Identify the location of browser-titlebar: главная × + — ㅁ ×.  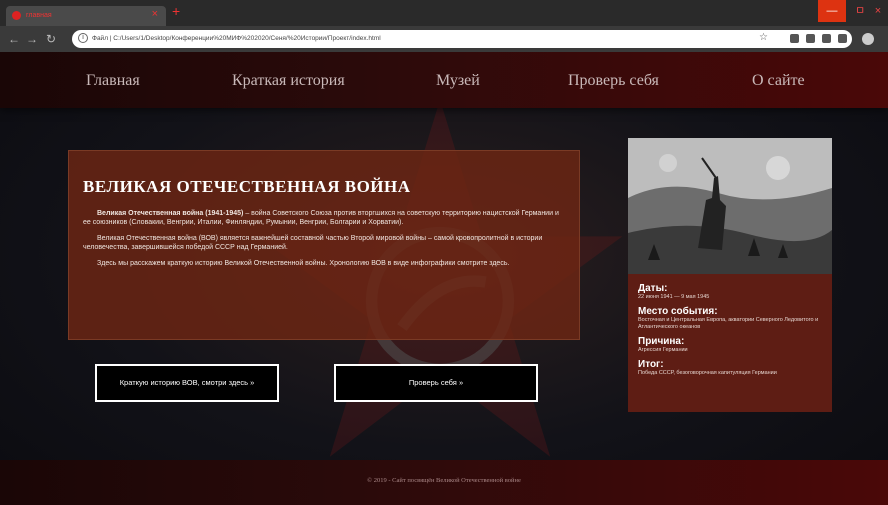
(444, 13).